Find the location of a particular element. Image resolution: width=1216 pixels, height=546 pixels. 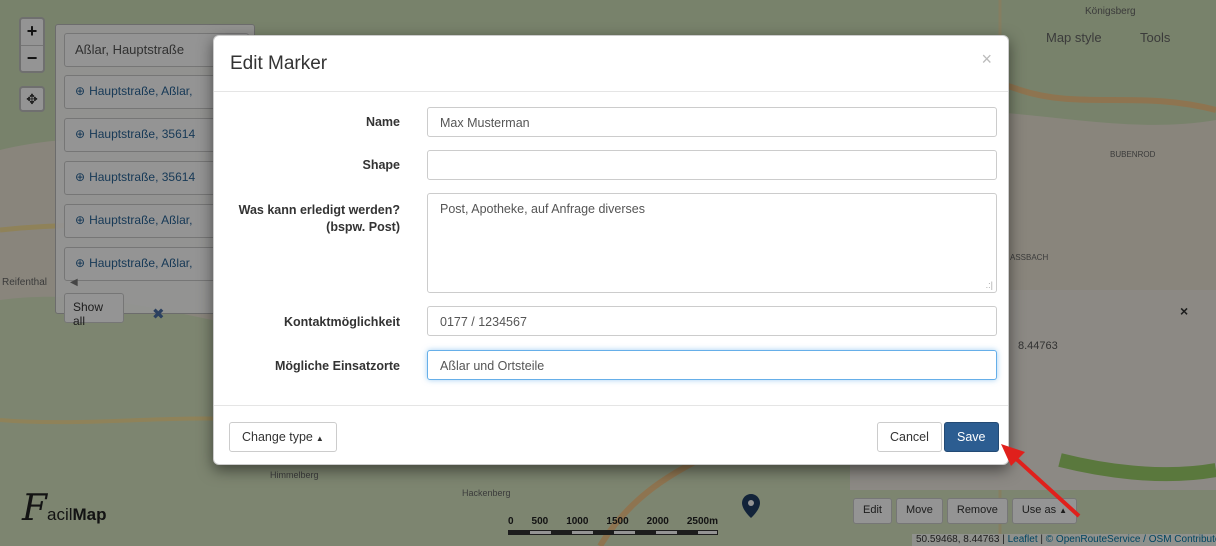

save-button: Save is located at coordinates (971, 437).